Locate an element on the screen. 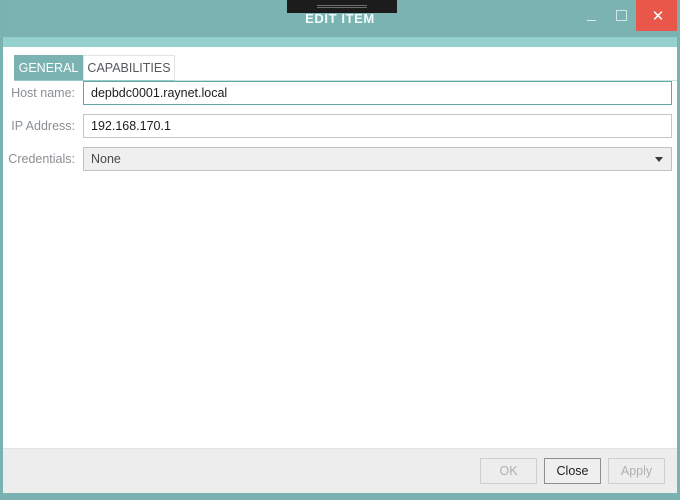 The image size is (680, 500). ok-button: OK is located at coordinates (508, 471).